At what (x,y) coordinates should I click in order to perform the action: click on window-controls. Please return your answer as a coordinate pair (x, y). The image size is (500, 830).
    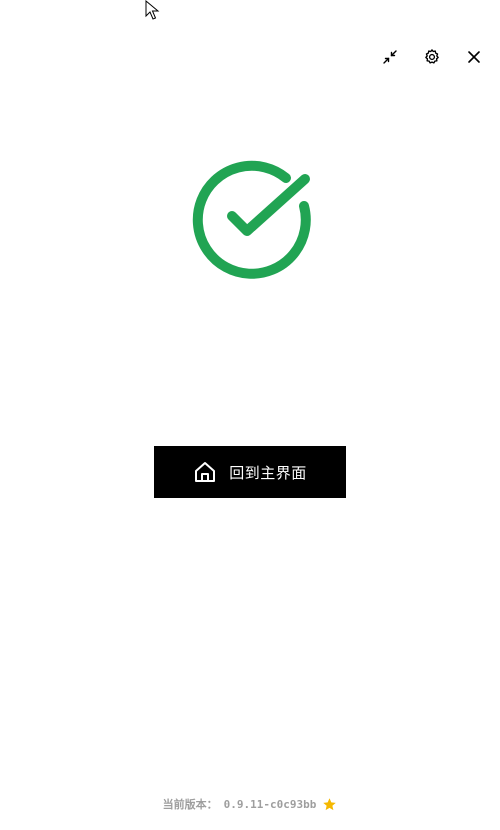
    Looking at the image, I should click on (432, 57).